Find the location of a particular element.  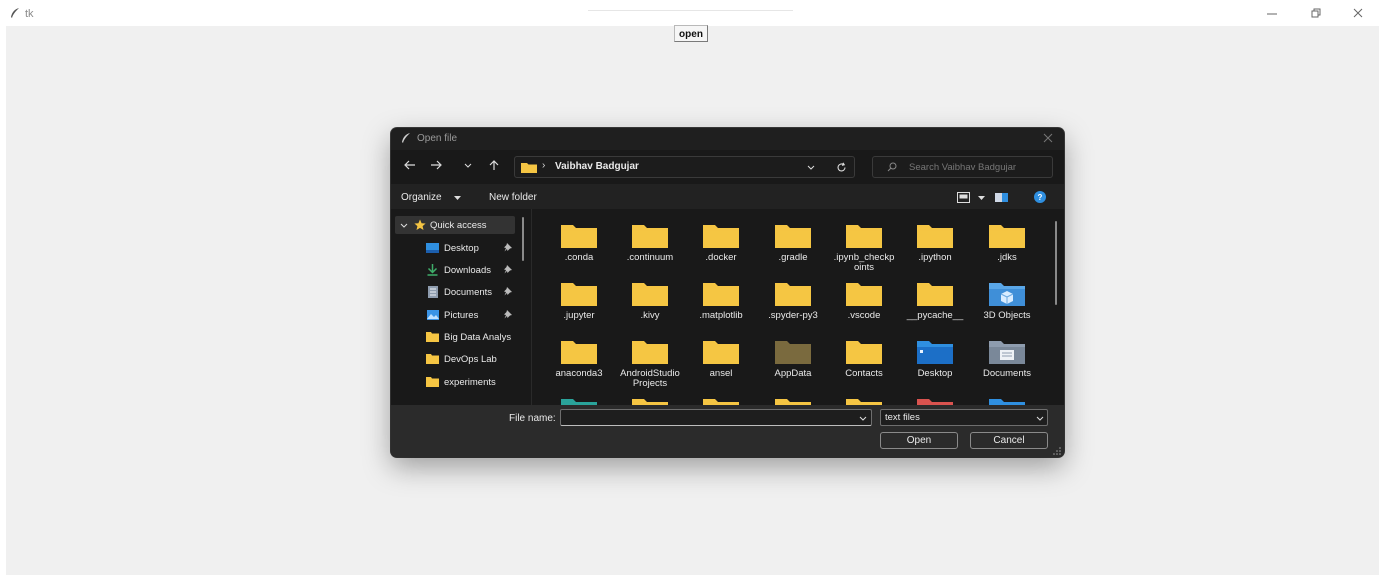

file-name: Documents is located at coordinates (1007, 373).